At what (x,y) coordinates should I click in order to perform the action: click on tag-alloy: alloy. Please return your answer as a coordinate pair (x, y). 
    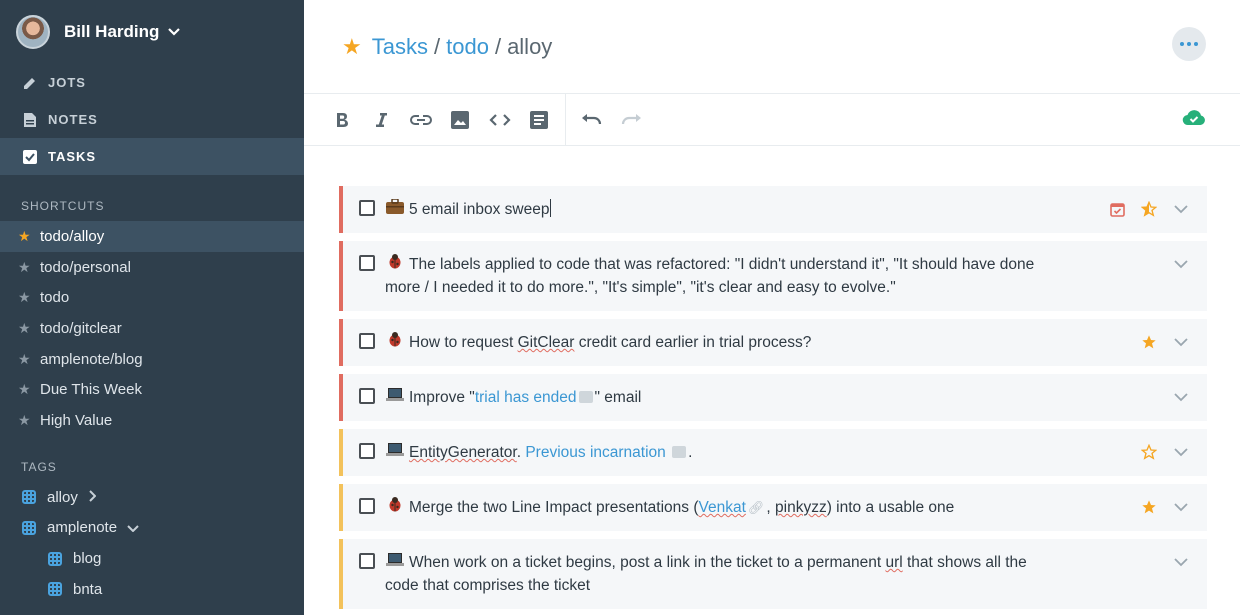
    Looking at the image, I should click on (152, 497).